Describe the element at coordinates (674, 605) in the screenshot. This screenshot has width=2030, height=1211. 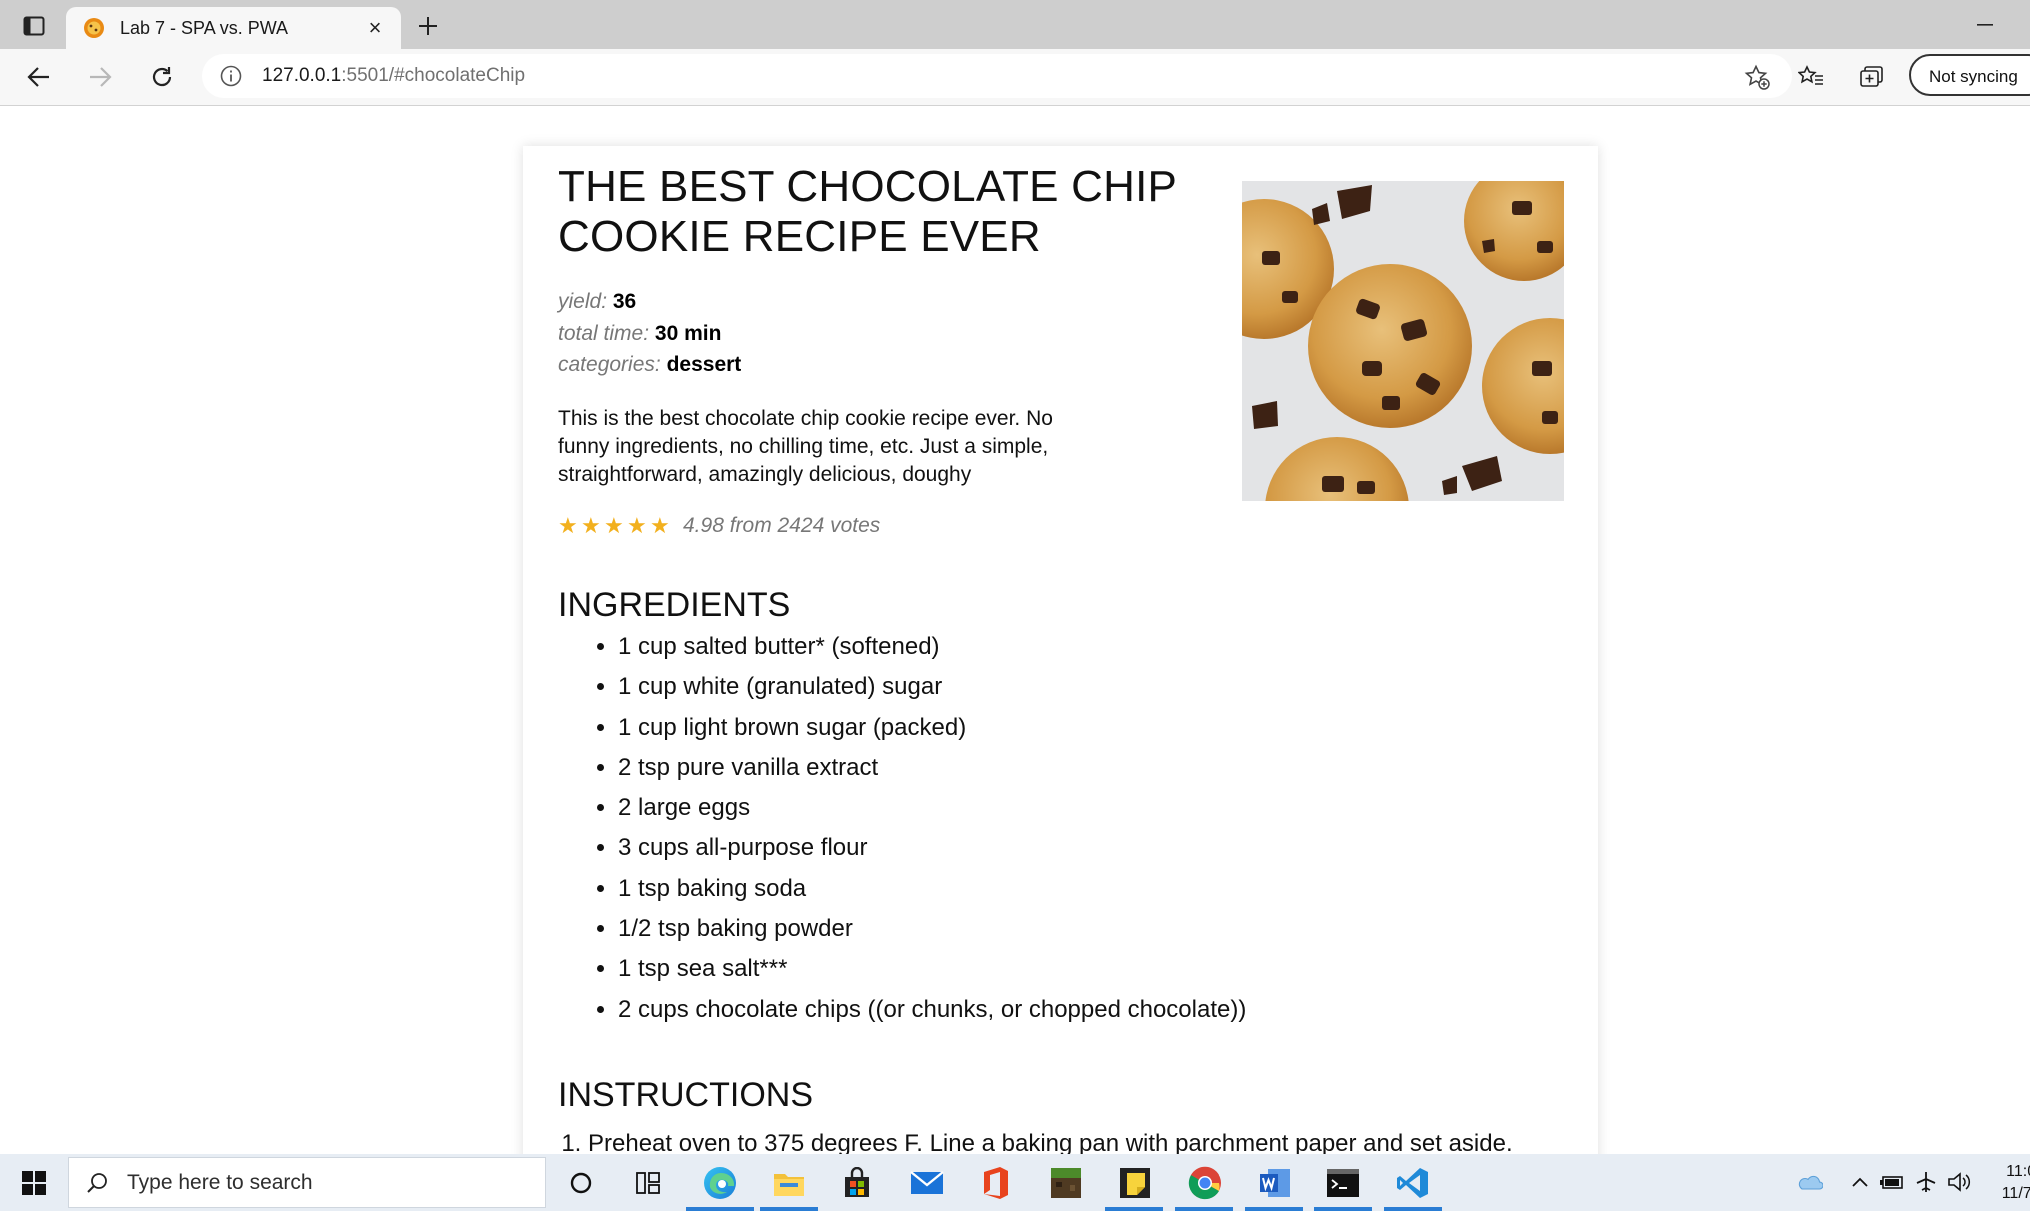
I see `ingredients-heading: INGREDIENTS` at that location.